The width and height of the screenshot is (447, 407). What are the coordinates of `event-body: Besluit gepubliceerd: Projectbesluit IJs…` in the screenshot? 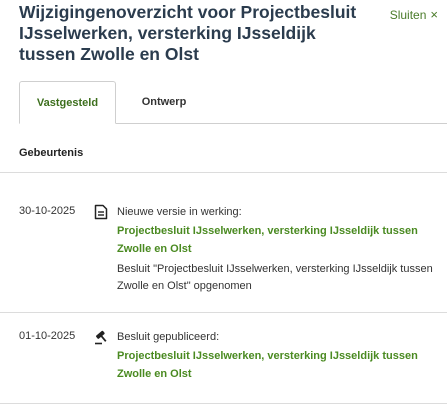 It's located at (278, 356).